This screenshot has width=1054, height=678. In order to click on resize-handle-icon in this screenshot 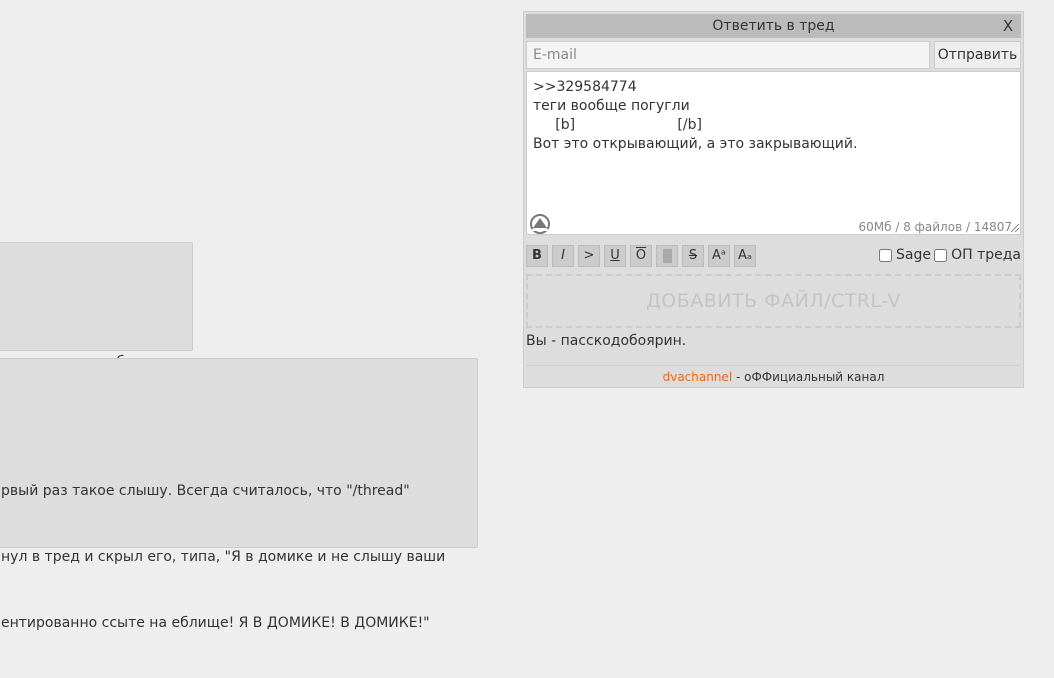, I will do `click(1015, 228)`.